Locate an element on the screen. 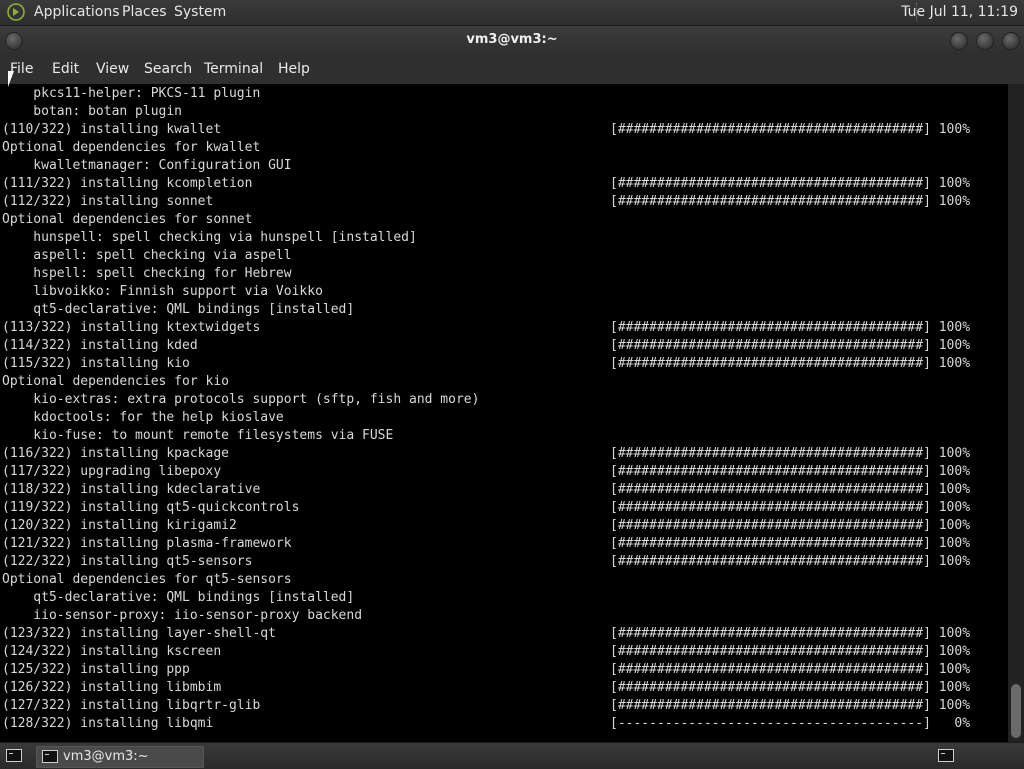  terminal-line: (115/322) installing kio is located at coordinates (96, 363).